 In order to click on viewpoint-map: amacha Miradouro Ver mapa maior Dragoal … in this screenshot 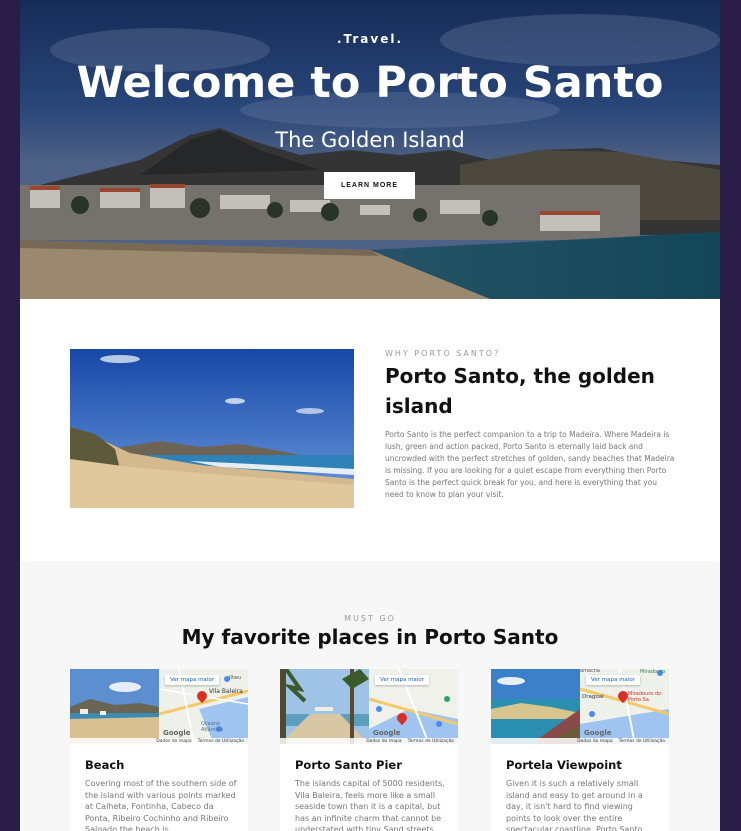, I will do `click(624, 706)`.